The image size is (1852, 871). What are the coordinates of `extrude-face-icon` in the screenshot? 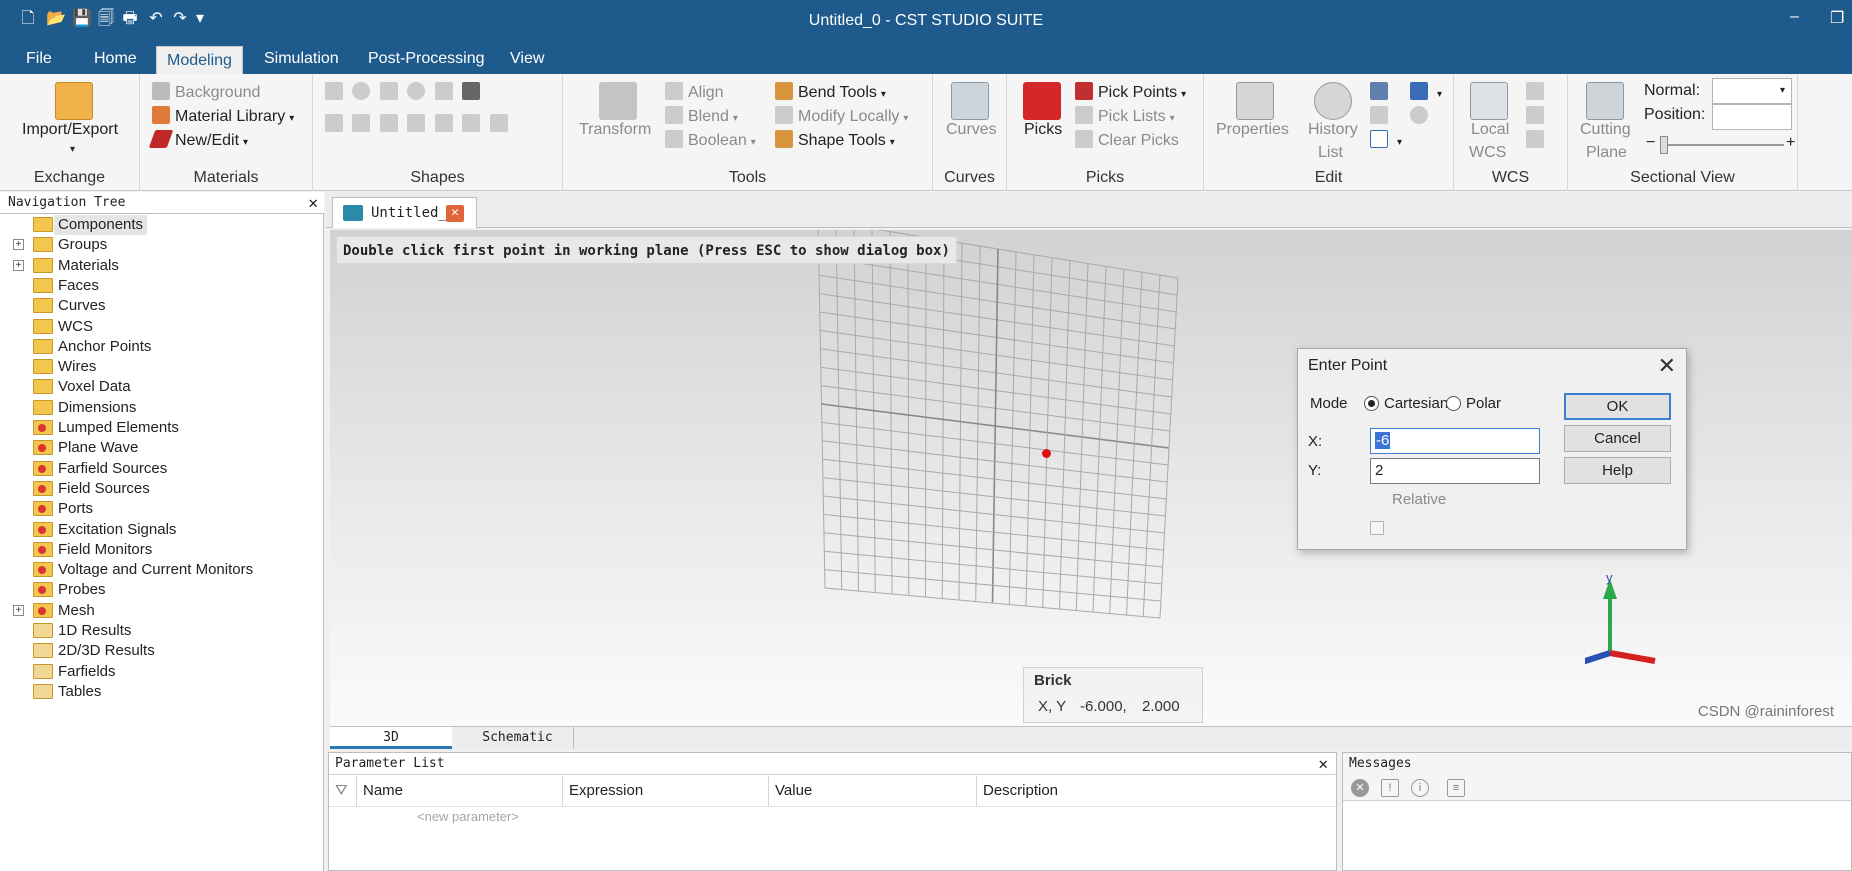 It's located at (416, 123).